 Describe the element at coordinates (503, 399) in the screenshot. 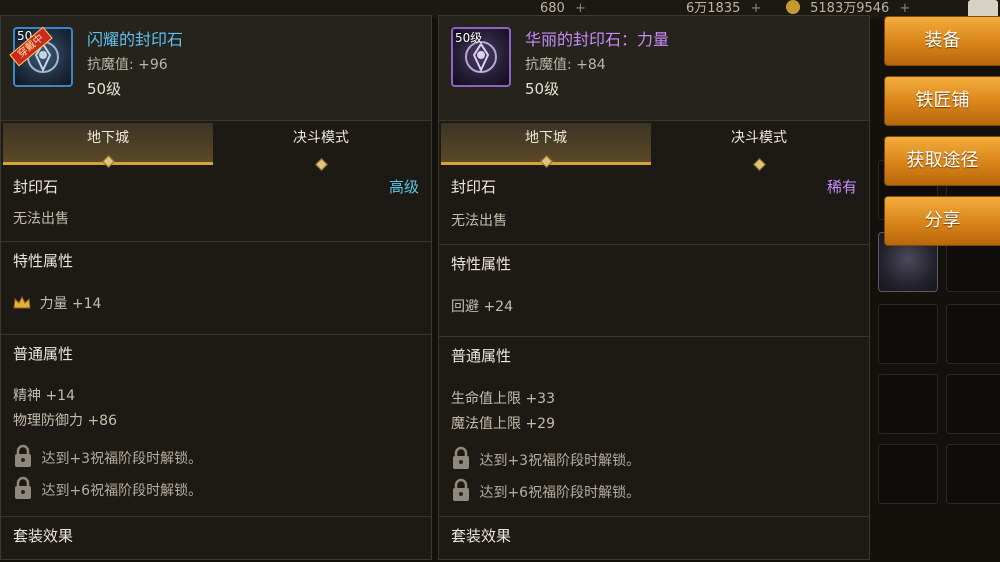

I see `common-stat: 生命值上限 +33` at that location.